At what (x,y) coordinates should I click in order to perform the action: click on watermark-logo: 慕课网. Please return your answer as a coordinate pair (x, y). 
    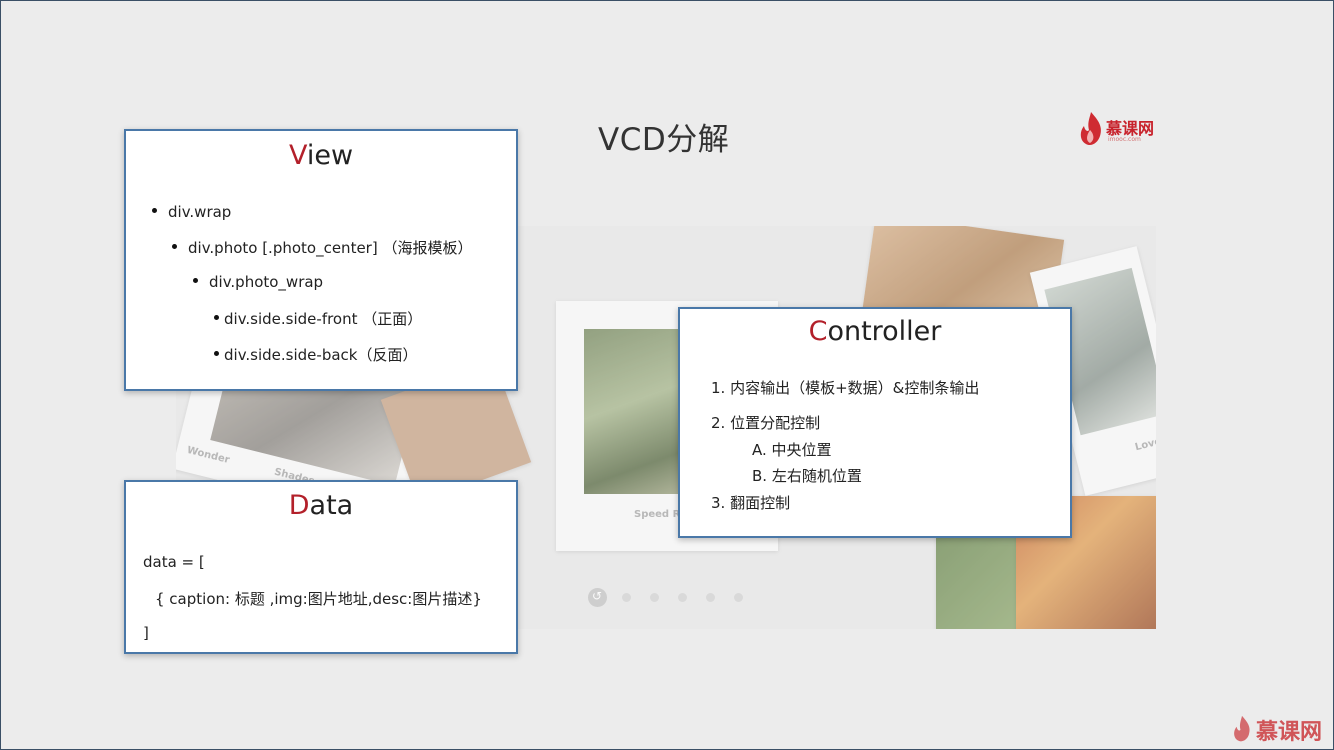
    Looking at the image, I should click on (1280, 730).